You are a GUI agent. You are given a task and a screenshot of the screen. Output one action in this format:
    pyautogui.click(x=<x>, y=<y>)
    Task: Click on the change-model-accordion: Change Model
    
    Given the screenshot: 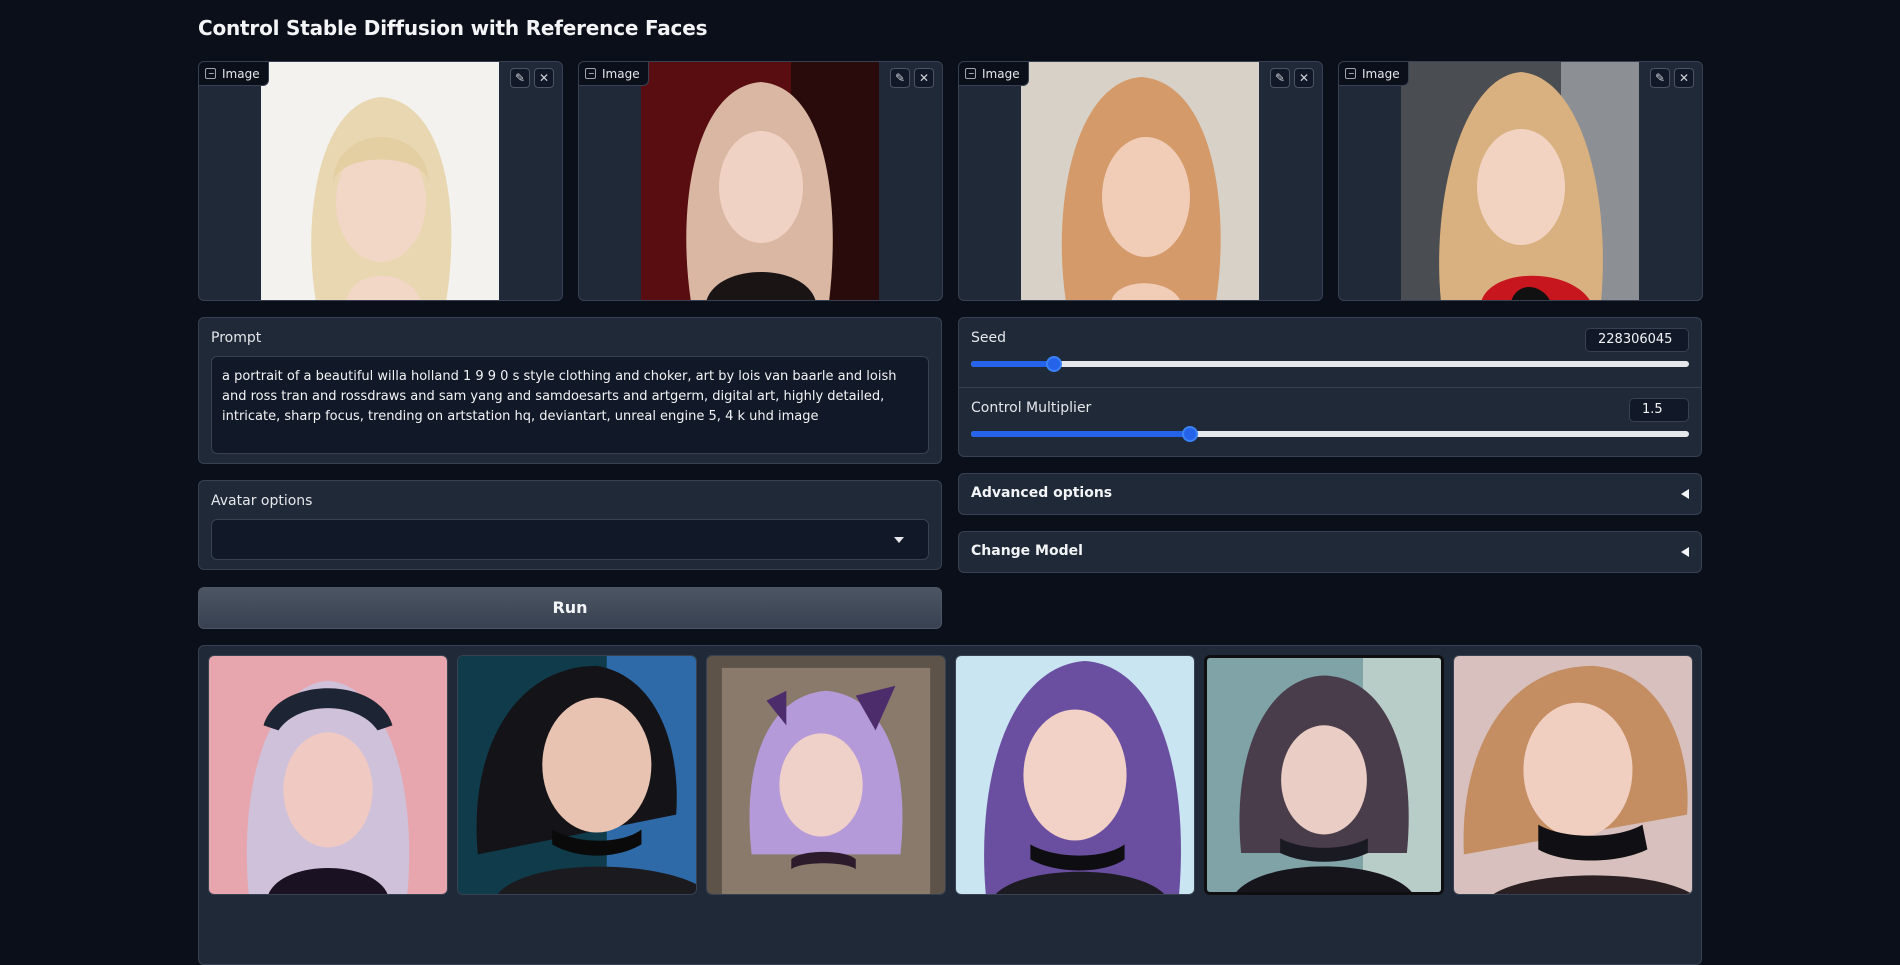 What is the action you would take?
    pyautogui.click(x=1330, y=552)
    